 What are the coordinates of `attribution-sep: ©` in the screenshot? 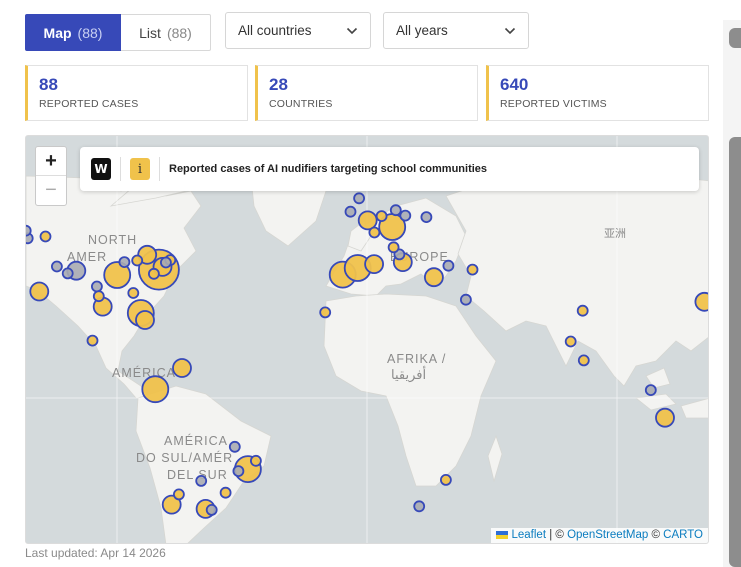 It's located at (655, 535).